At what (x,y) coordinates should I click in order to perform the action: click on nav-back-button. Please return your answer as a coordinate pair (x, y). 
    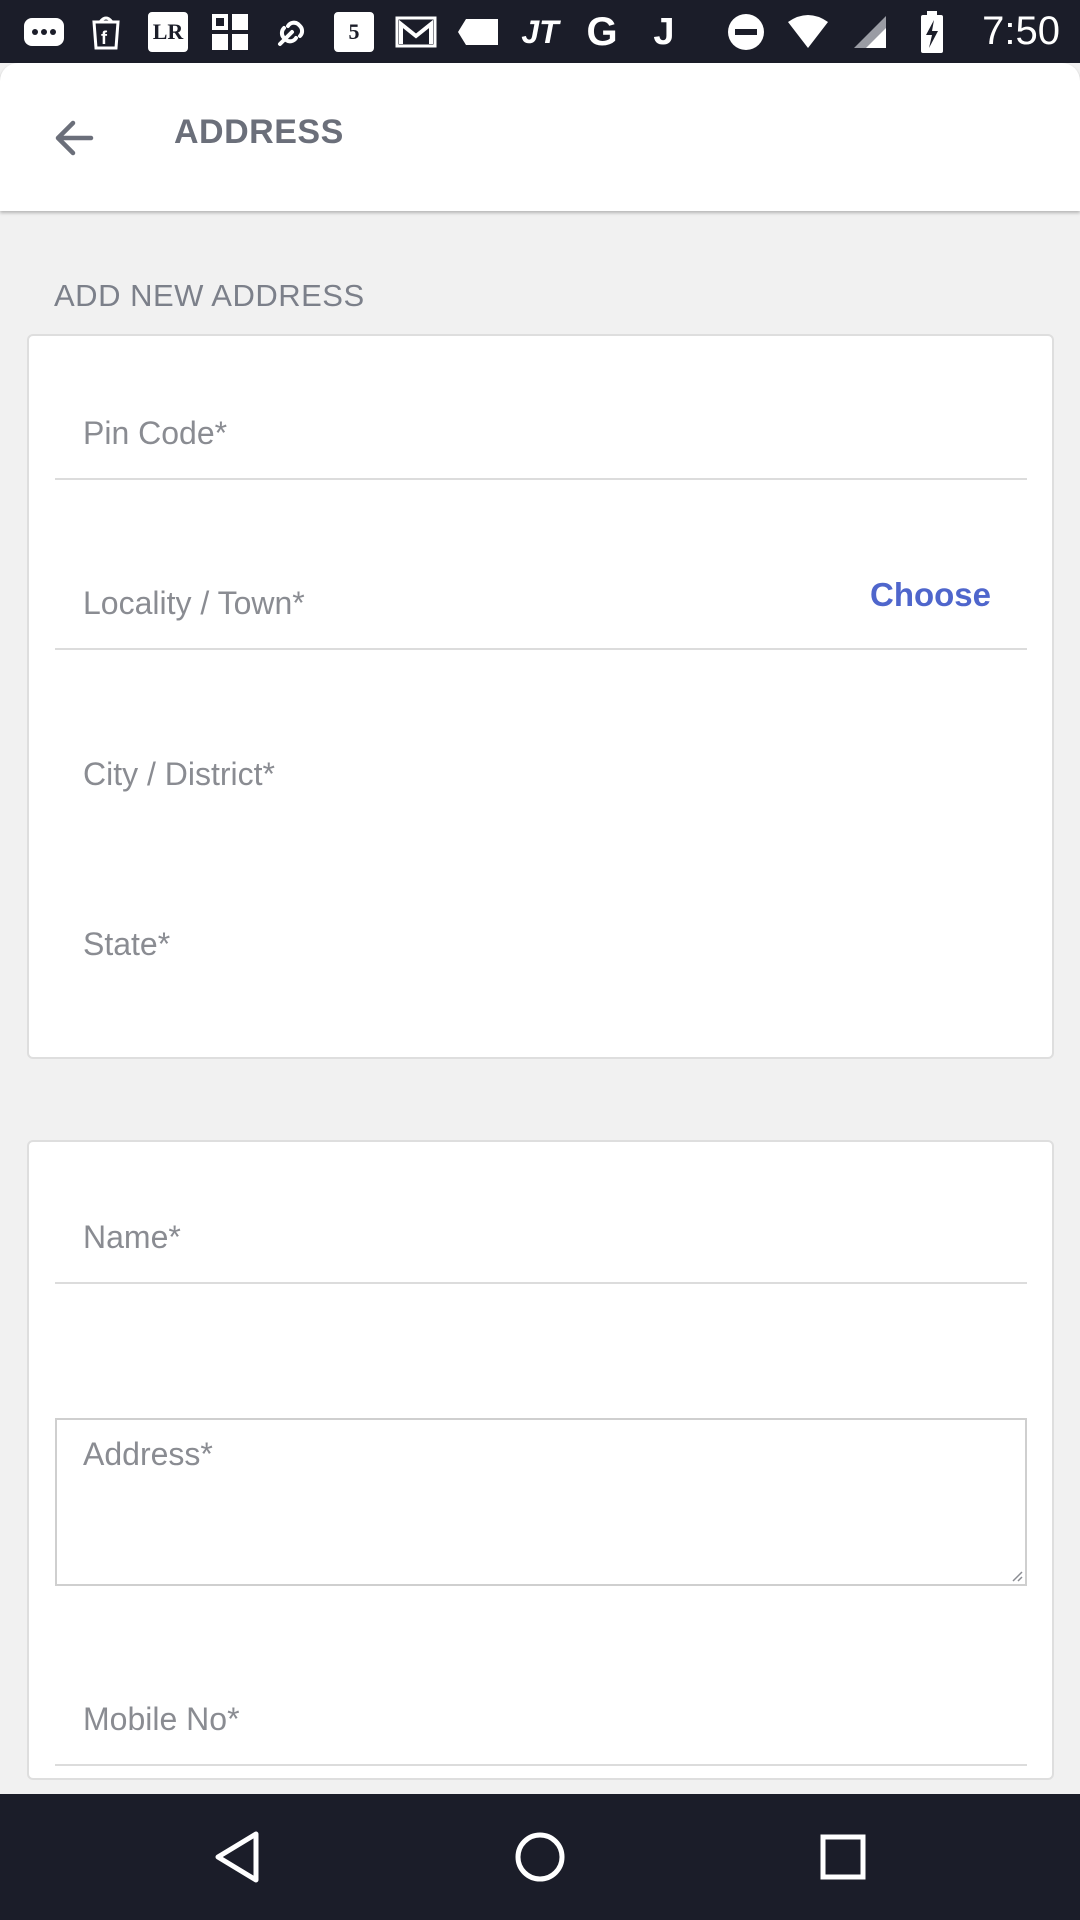
    Looking at the image, I should click on (237, 1857).